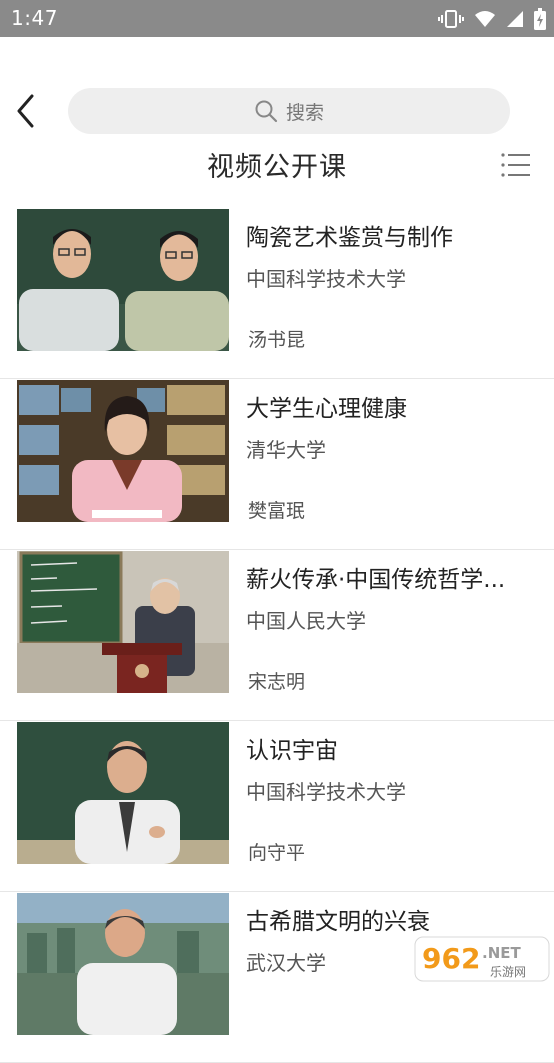  What do you see at coordinates (277, 682) in the screenshot?
I see `course-teacher: 宋志明` at bounding box center [277, 682].